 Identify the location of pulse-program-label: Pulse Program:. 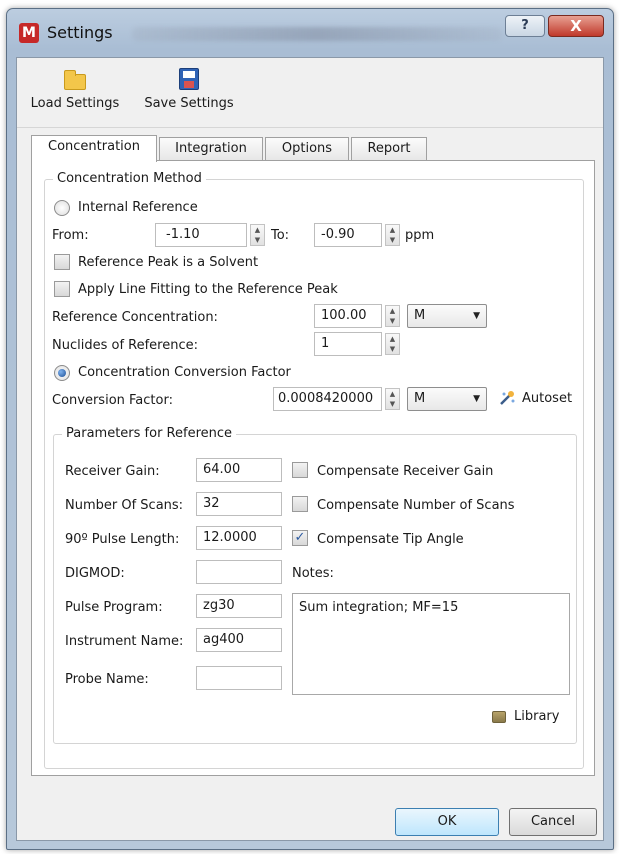
(114, 607).